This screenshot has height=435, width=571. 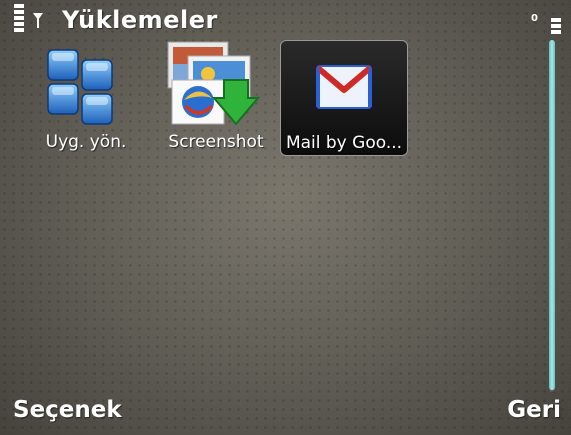 What do you see at coordinates (214, 83) in the screenshot?
I see `screenshot-app-icon` at bounding box center [214, 83].